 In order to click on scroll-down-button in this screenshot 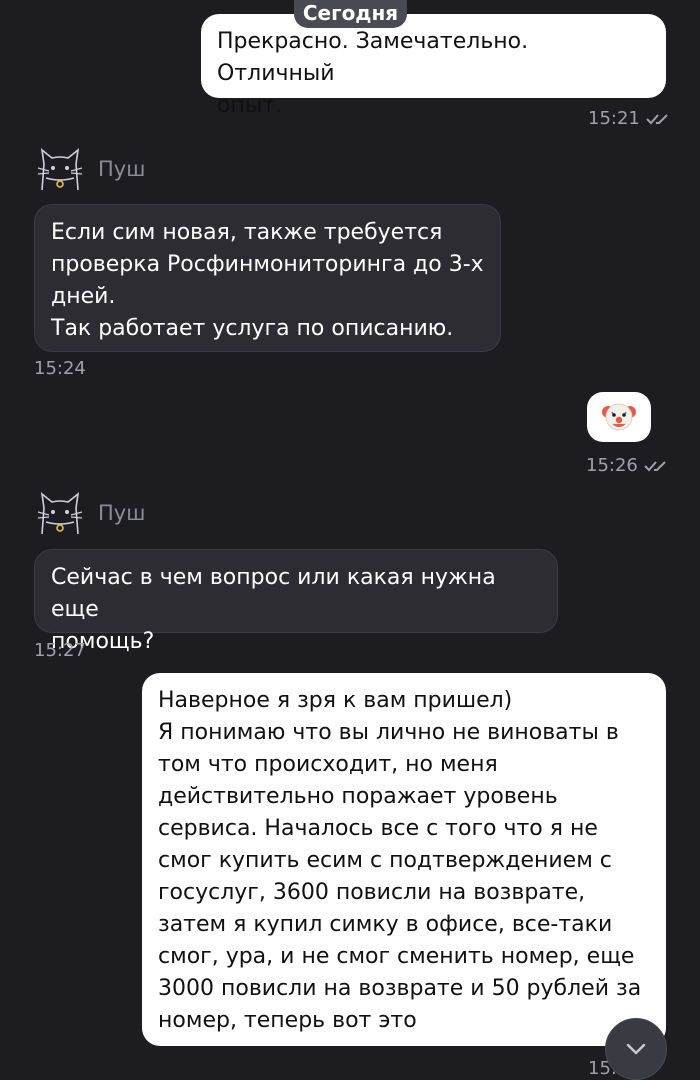, I will do `click(636, 1049)`.